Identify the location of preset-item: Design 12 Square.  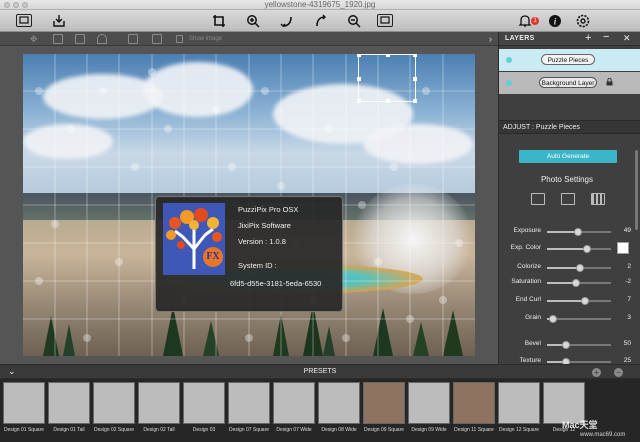
(519, 411).